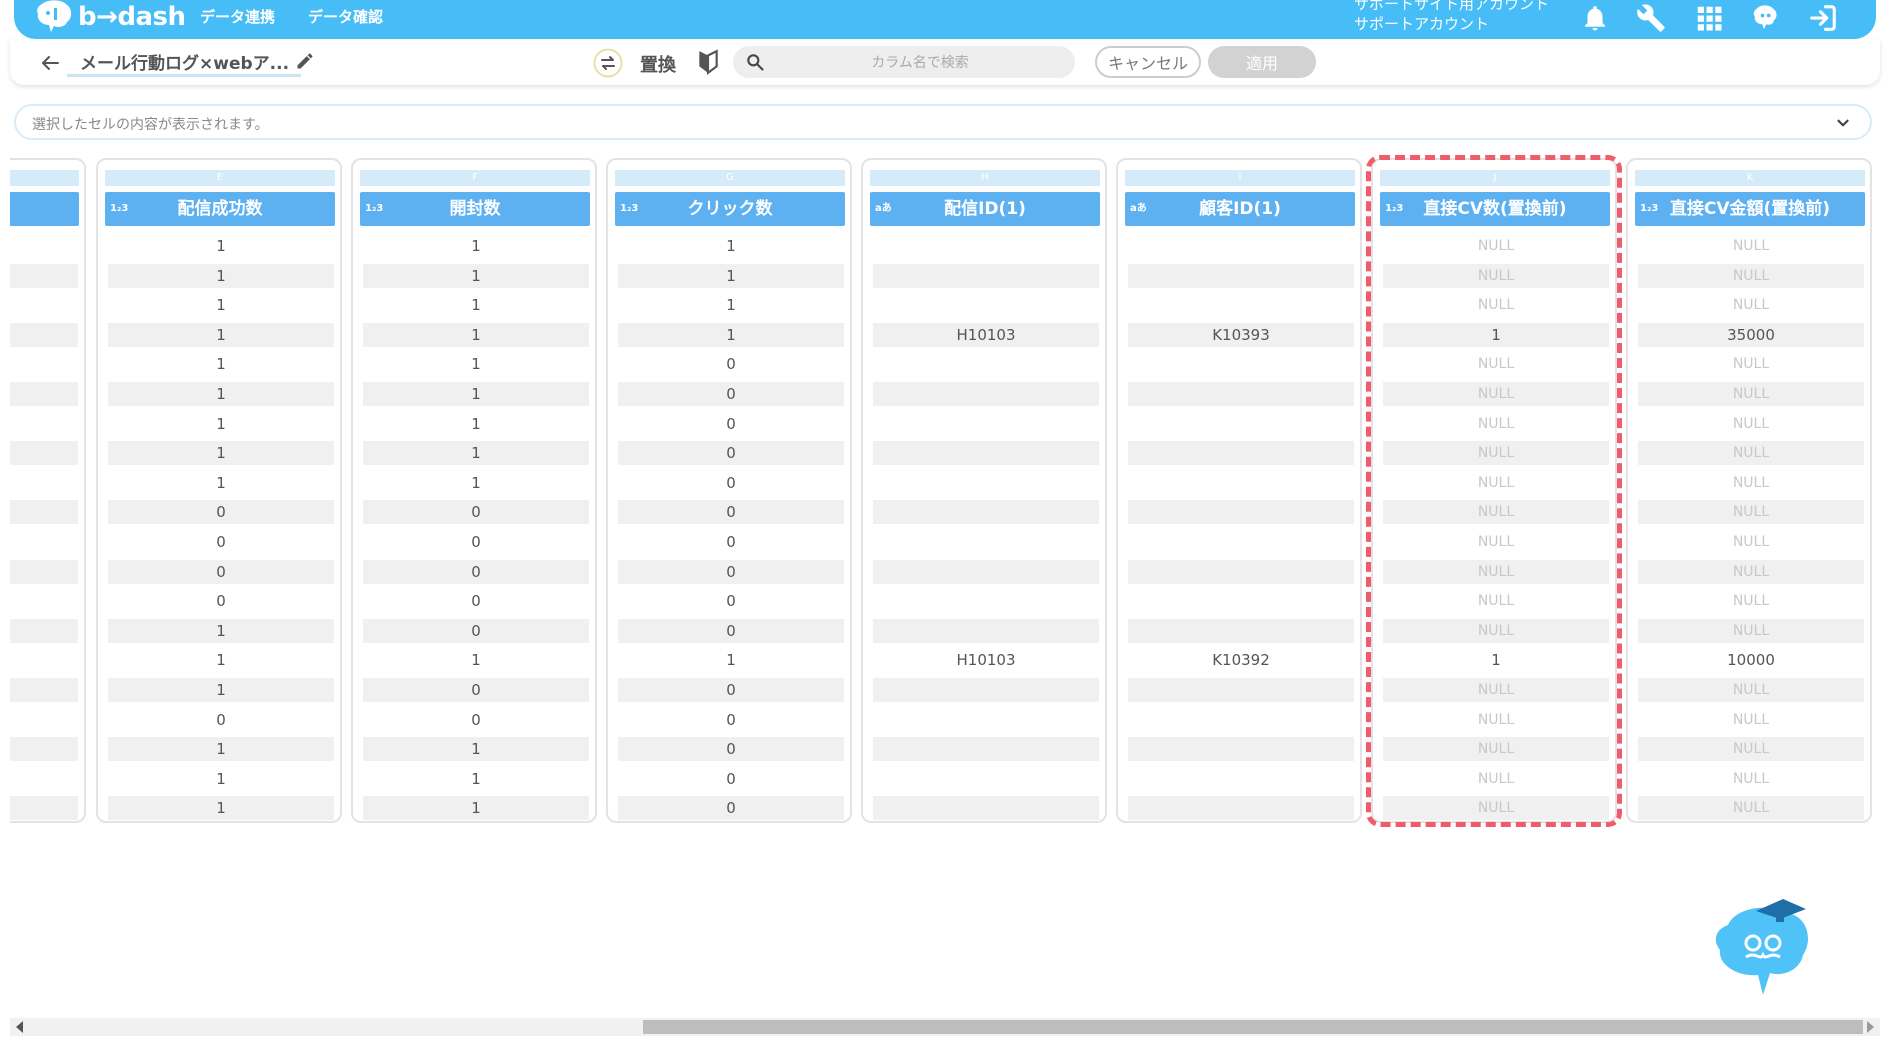  What do you see at coordinates (110, 17) in the screenshot?
I see `bdash-logo: b→dash` at bounding box center [110, 17].